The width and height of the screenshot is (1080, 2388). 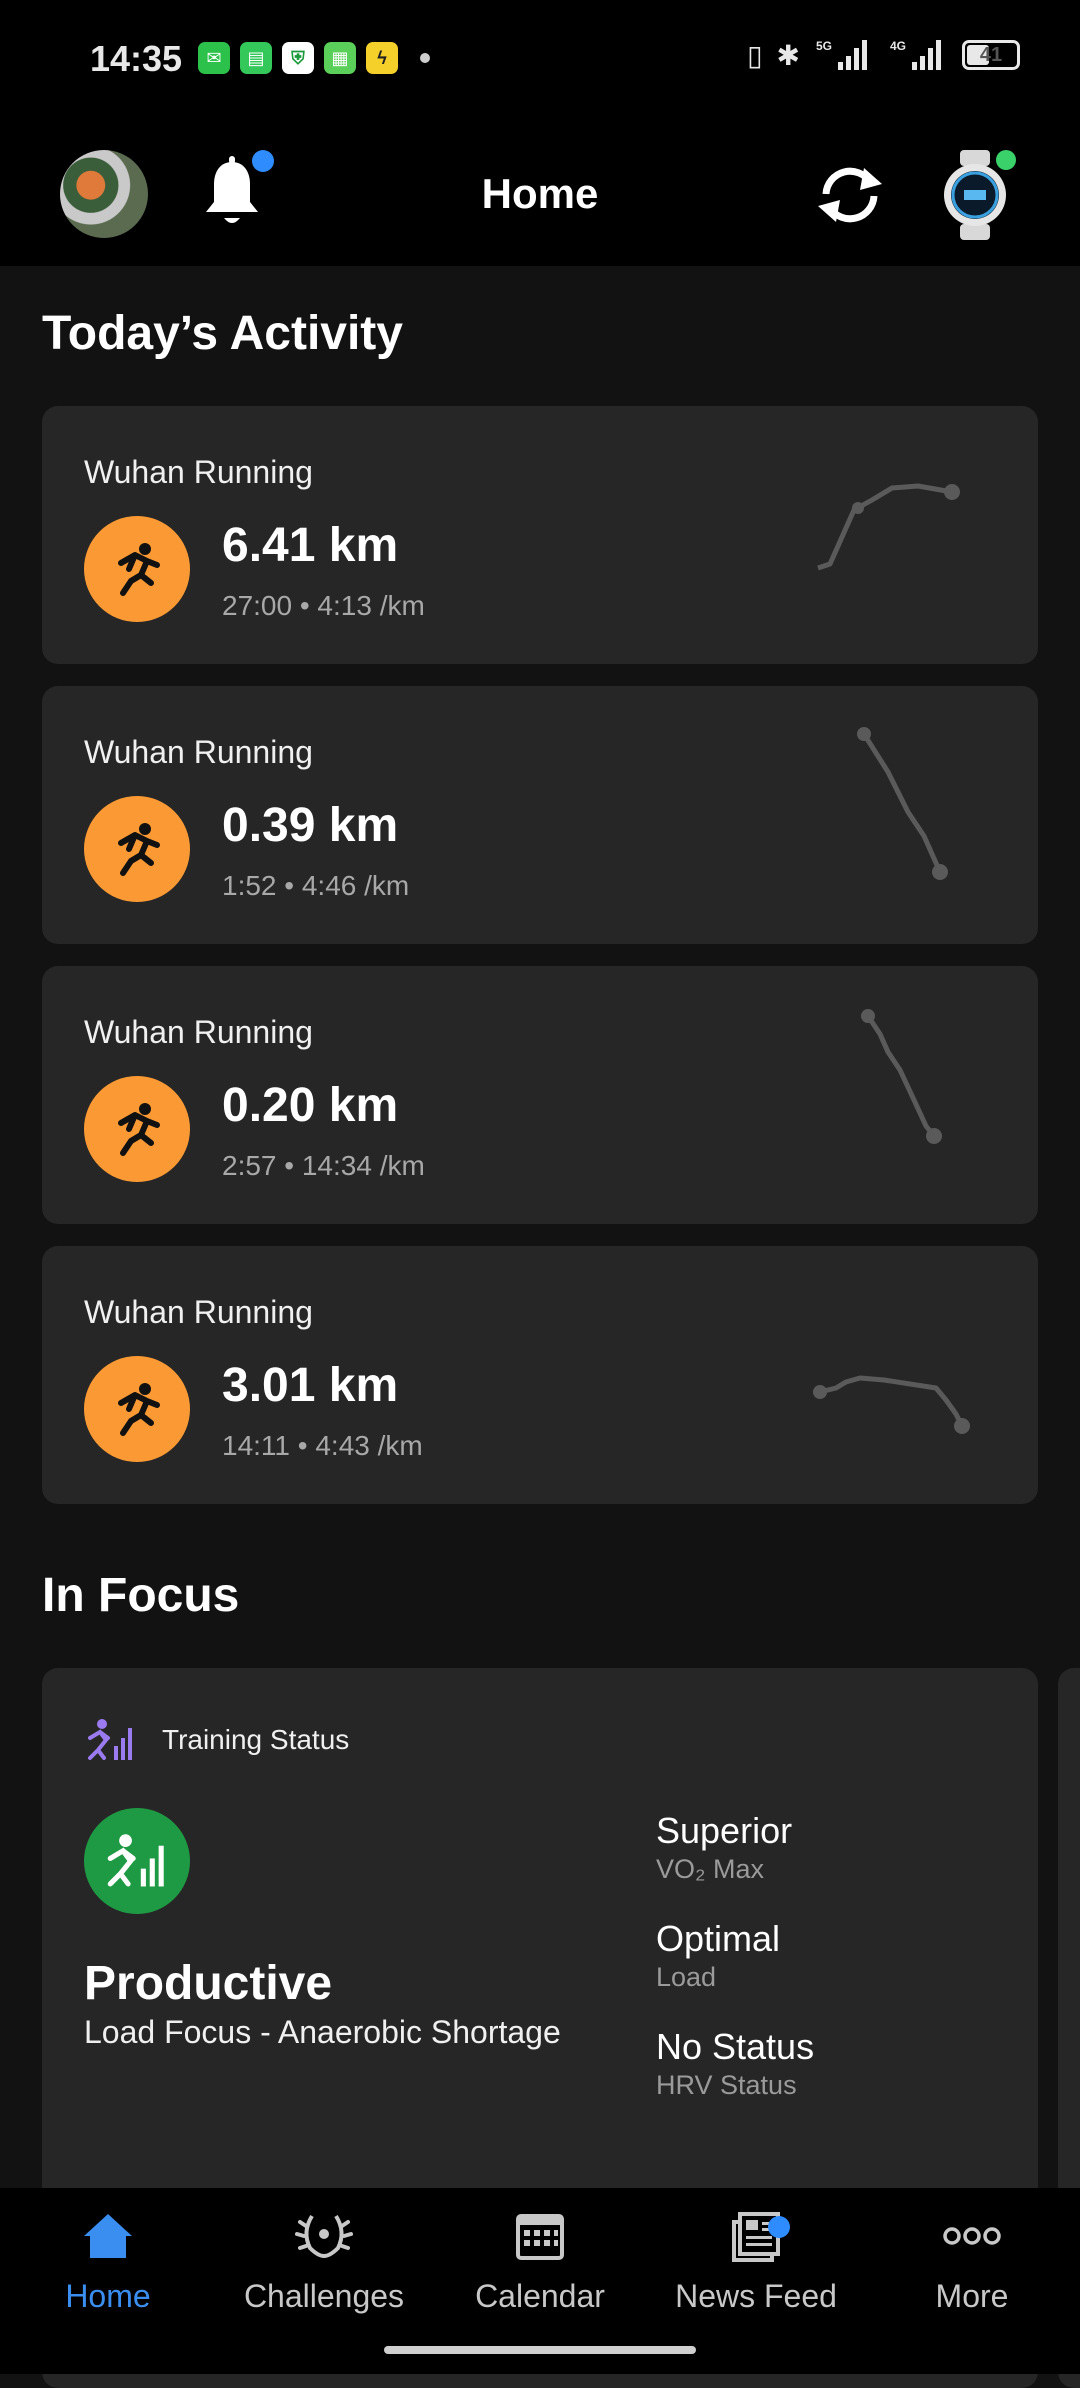 What do you see at coordinates (324, 2260) in the screenshot?
I see `nav-challenges: Challenges` at bounding box center [324, 2260].